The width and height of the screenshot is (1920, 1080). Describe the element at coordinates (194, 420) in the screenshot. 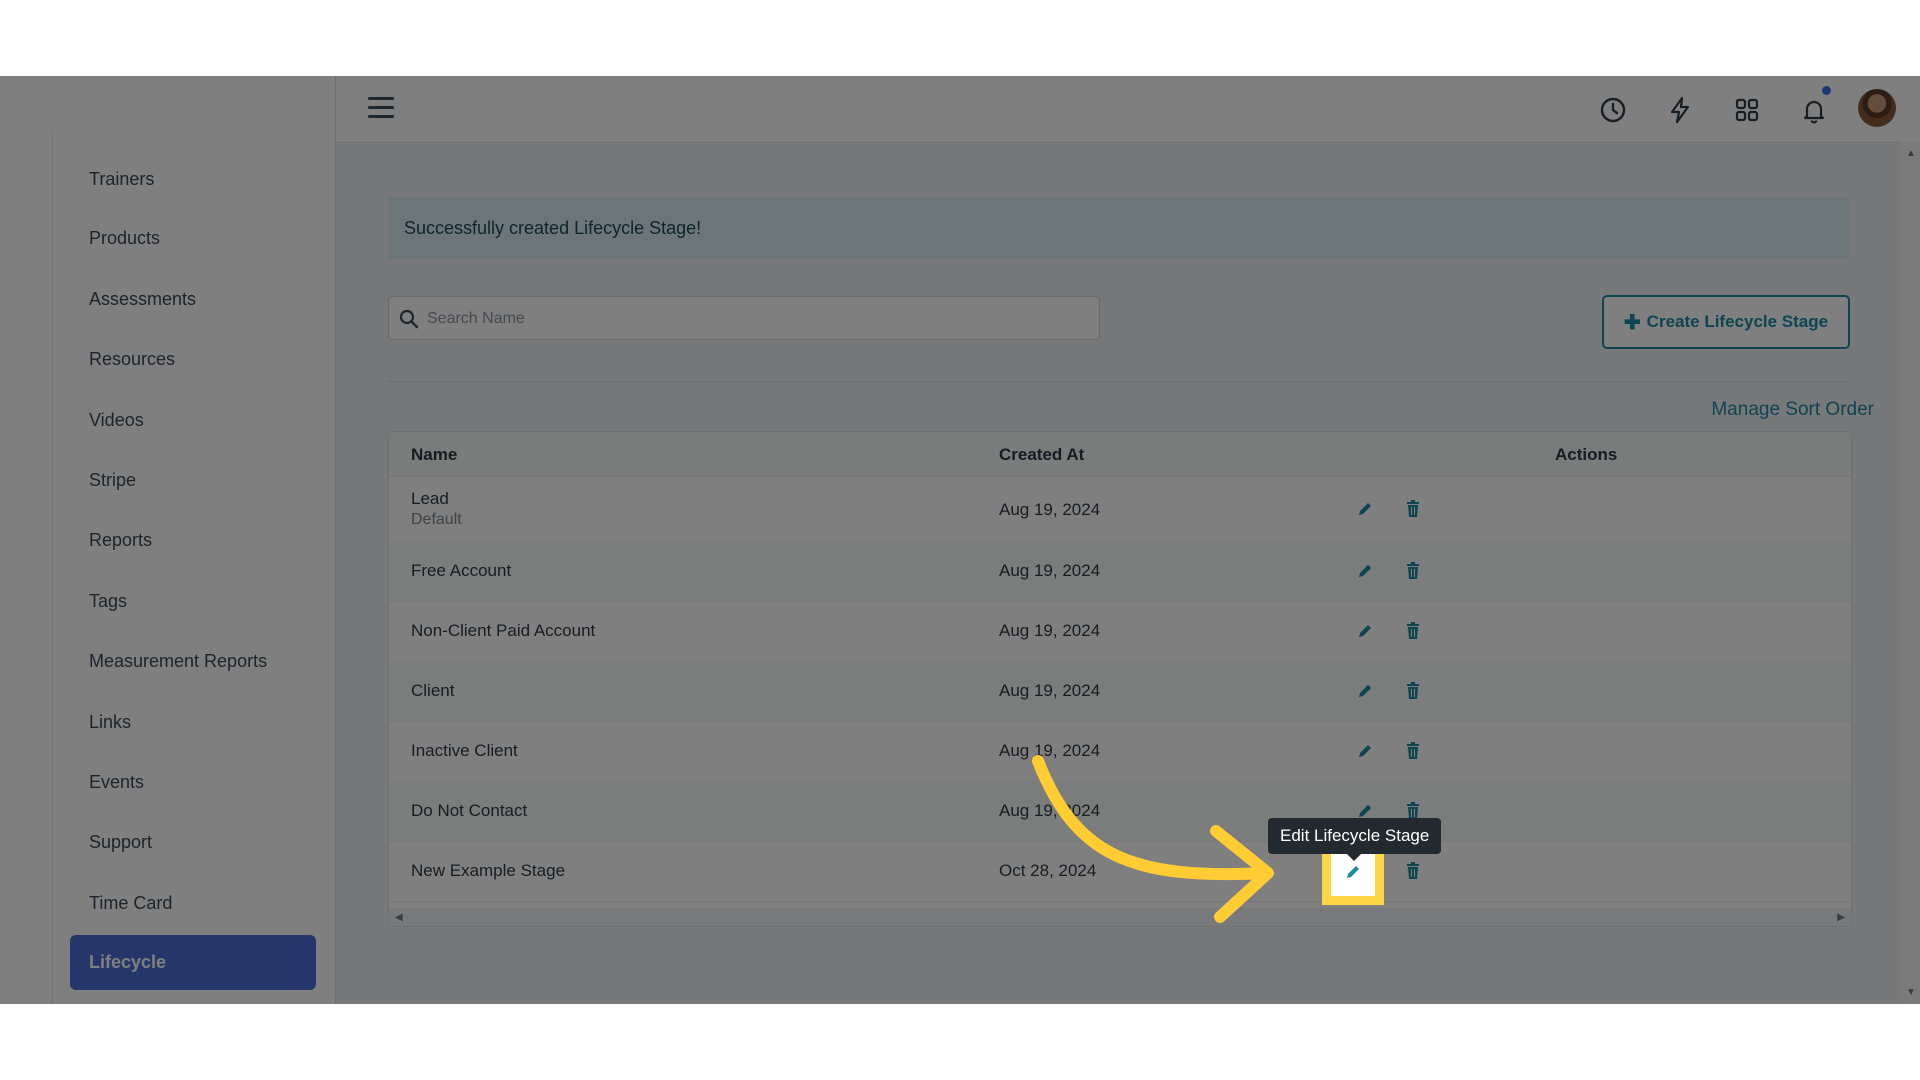

I see `sidebar-item-videos: Videos` at that location.